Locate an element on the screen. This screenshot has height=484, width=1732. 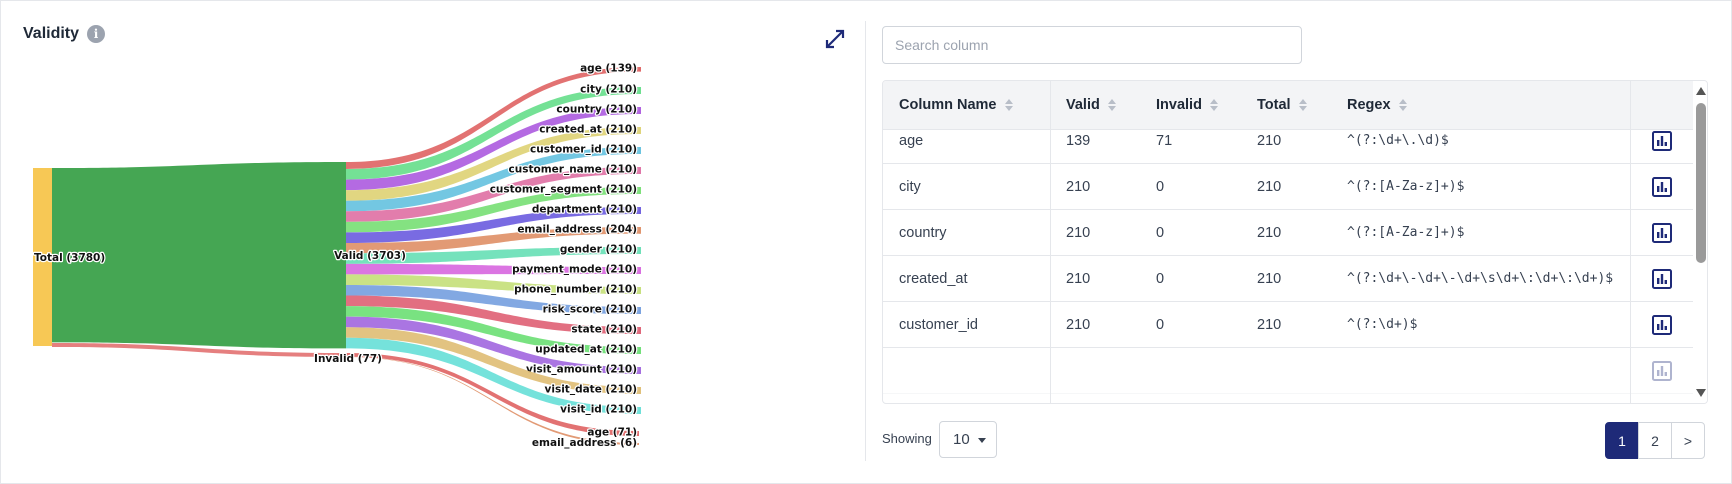
cell-regex: ^(?:\d+\-\d+\-\d+\s\d+\:\d+\:\d+)$ is located at coordinates (1480, 278).